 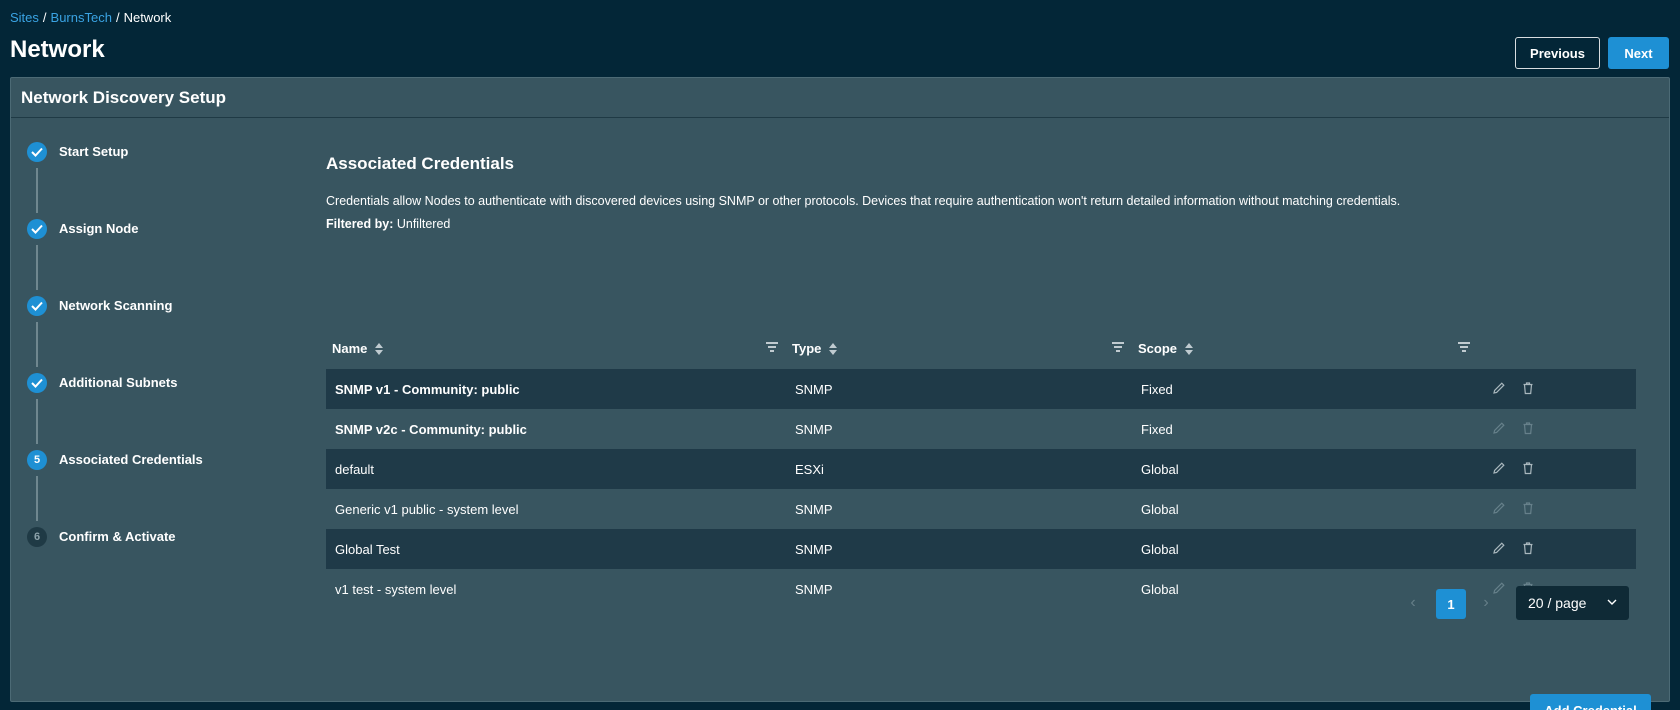 I want to click on section-title: Associated Credentials, so click(x=420, y=163).